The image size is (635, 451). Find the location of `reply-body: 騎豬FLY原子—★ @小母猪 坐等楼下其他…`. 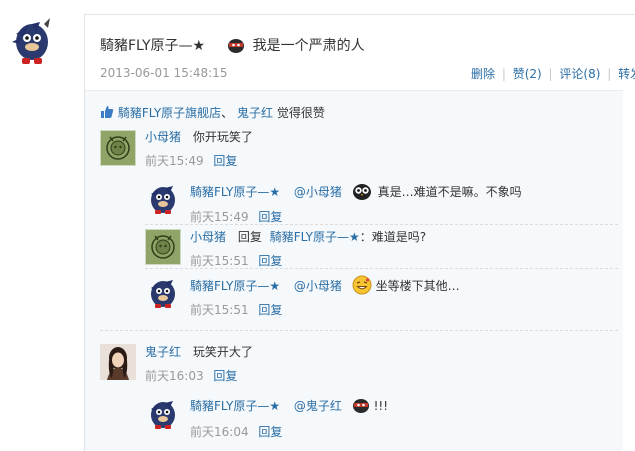

reply-body: 騎豬FLY原子—★ @小母猪 坐等楼下其他… is located at coordinates (325, 286).